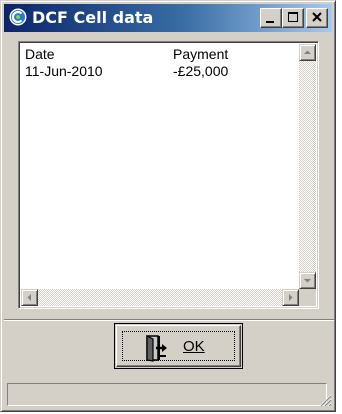 The image size is (342, 414). Describe the element at coordinates (160, 297) in the screenshot. I see `horizontal-scrollbar` at that location.